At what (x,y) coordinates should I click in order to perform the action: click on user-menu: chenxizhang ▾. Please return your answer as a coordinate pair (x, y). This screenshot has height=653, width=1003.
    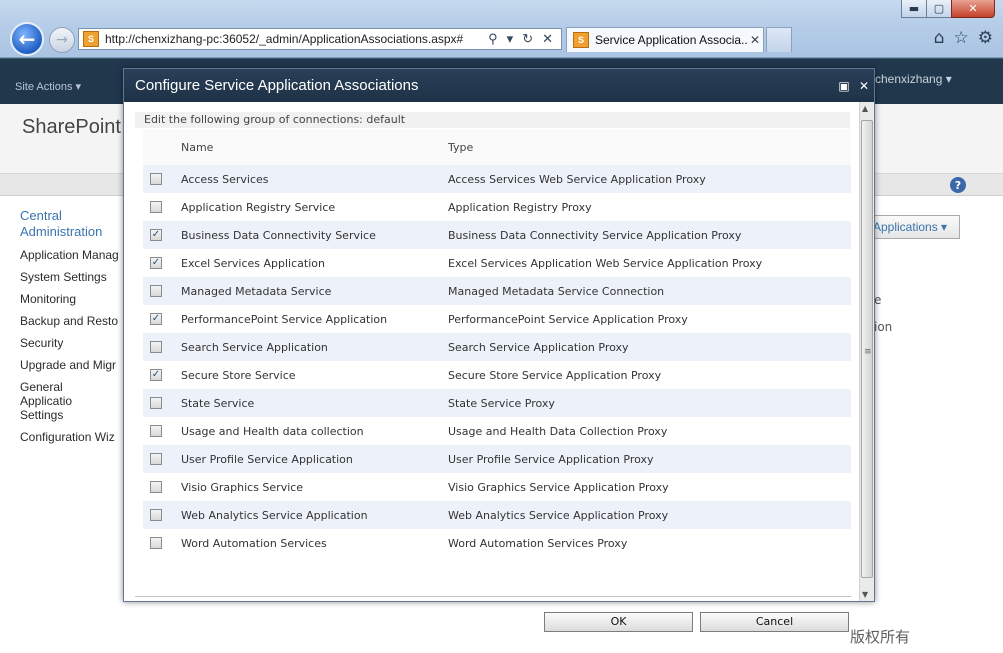
    Looking at the image, I should click on (913, 79).